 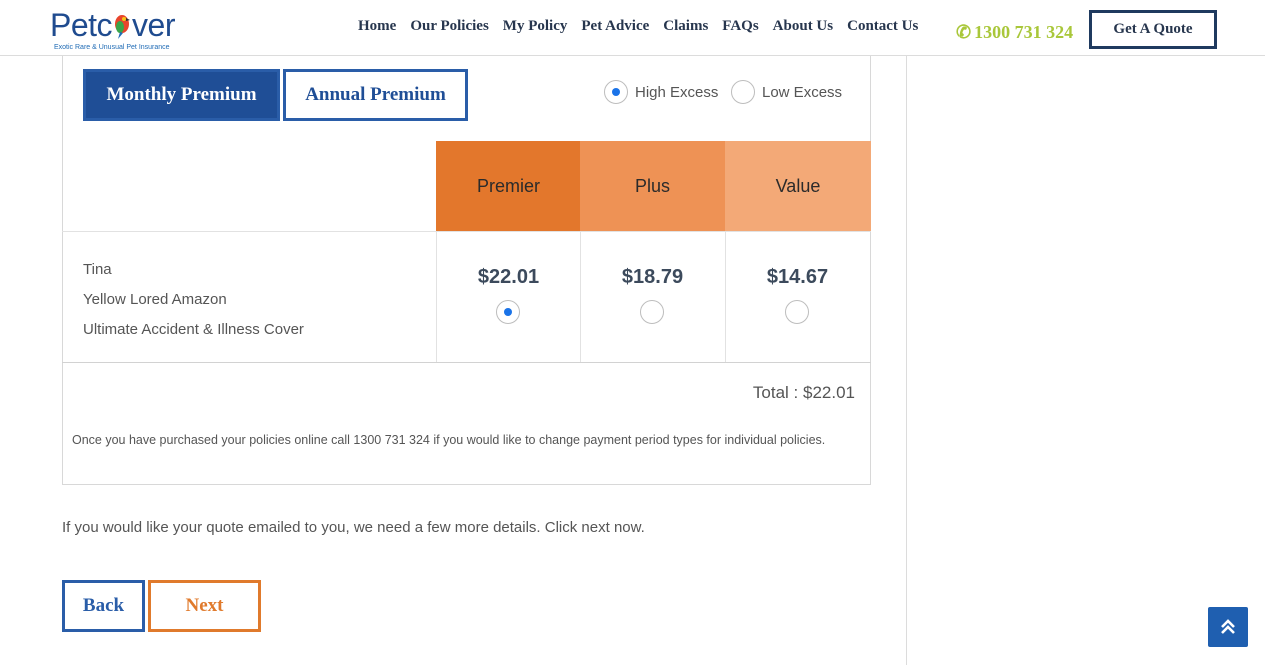 What do you see at coordinates (615, 26) in the screenshot?
I see `nav-pet-advice: Pet Advice` at bounding box center [615, 26].